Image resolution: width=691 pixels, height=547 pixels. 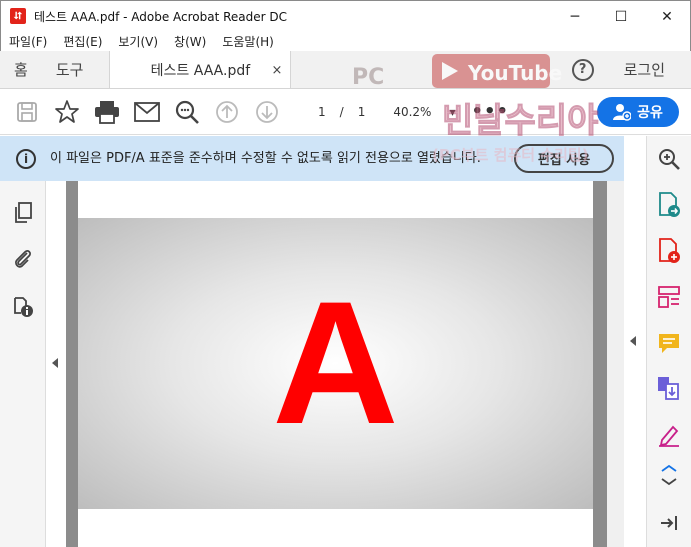 What do you see at coordinates (70, 69) in the screenshot?
I see `tab-tools: 도구` at bounding box center [70, 69].